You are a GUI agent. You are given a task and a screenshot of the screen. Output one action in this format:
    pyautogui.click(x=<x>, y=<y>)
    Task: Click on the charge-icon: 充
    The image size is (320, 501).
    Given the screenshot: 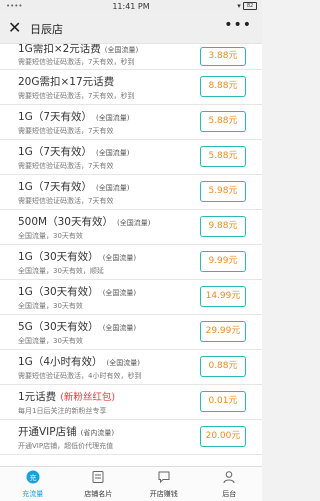 What is the action you would take?
    pyautogui.click(x=33, y=477)
    